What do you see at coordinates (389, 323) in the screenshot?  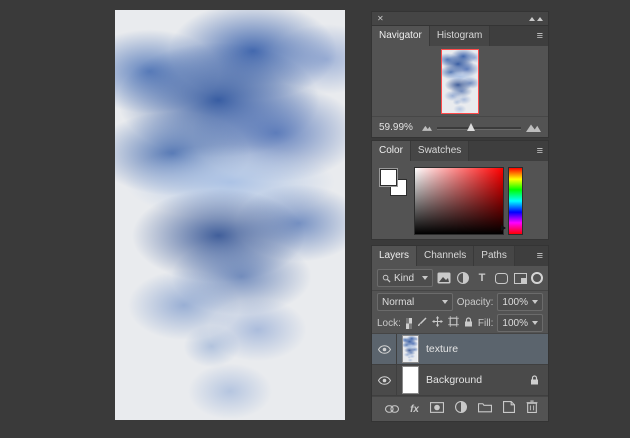 I see `lock-label: Lock:` at bounding box center [389, 323].